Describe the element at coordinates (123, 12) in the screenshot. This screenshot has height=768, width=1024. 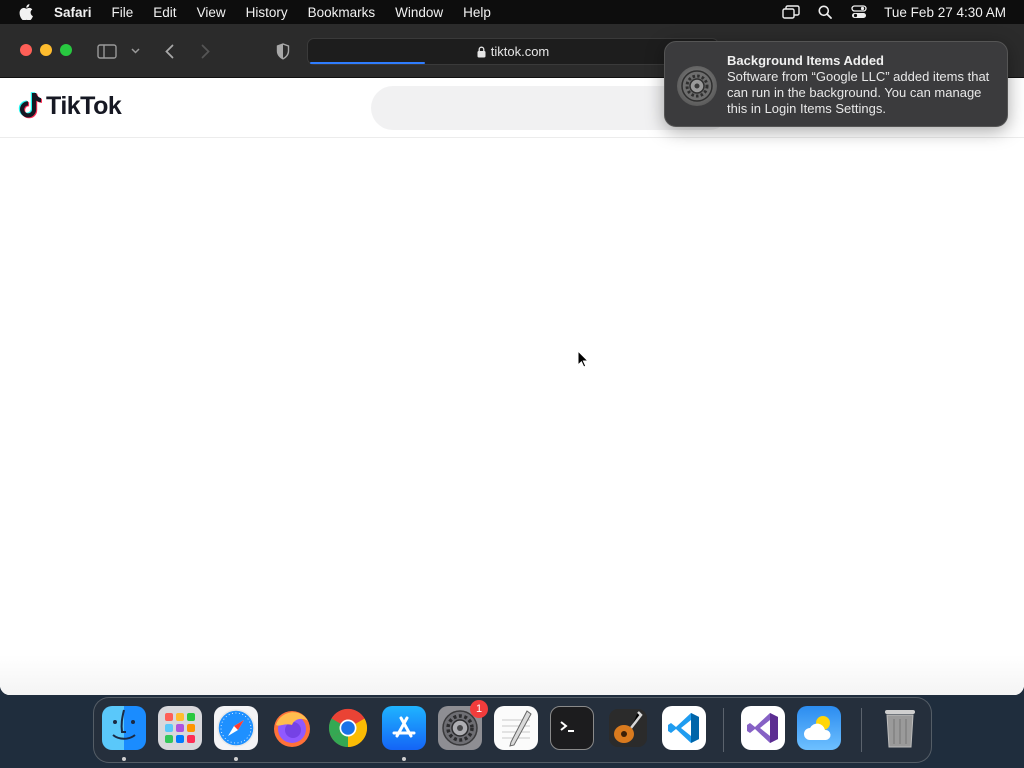
I see `menu-file: File` at that location.